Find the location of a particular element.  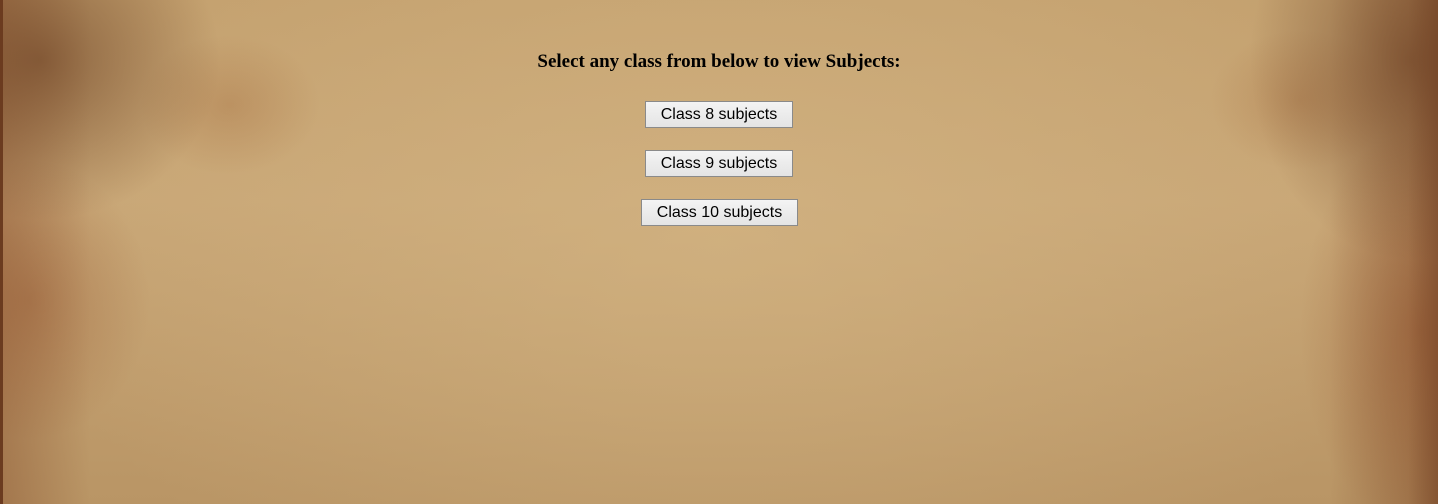

class-9-subjects-button: Class 9 subjects is located at coordinates (719, 163).